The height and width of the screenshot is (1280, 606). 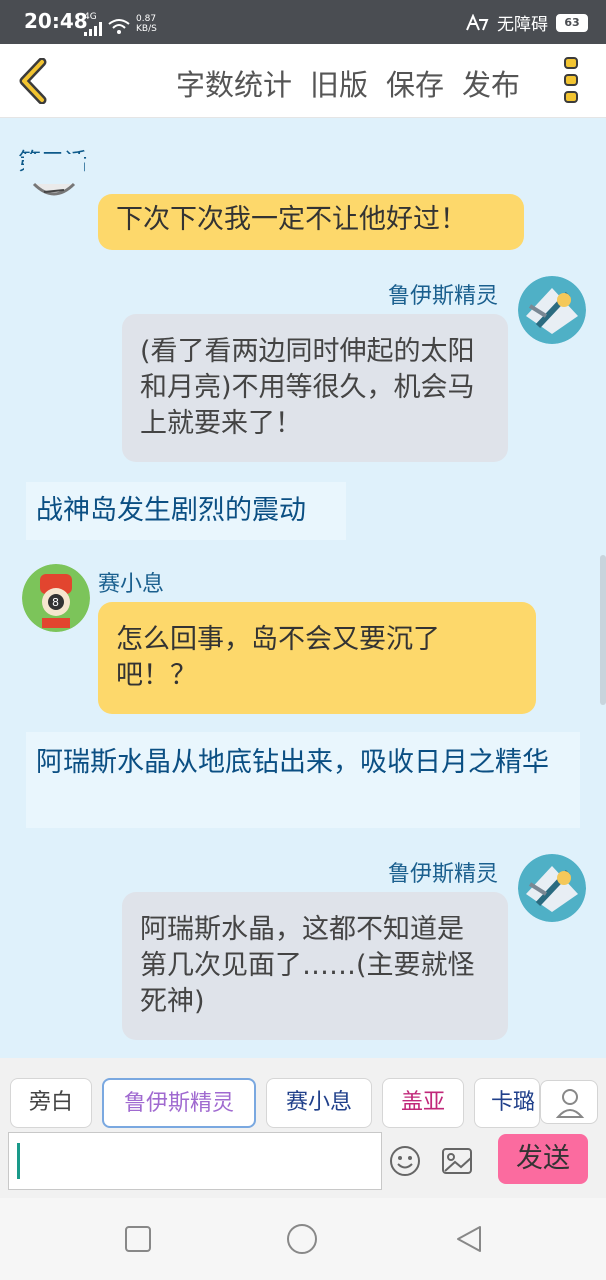 I want to click on narration-block: 阿瑞斯水晶从地底钻出来，吸收日月之精华, so click(x=303, y=780).